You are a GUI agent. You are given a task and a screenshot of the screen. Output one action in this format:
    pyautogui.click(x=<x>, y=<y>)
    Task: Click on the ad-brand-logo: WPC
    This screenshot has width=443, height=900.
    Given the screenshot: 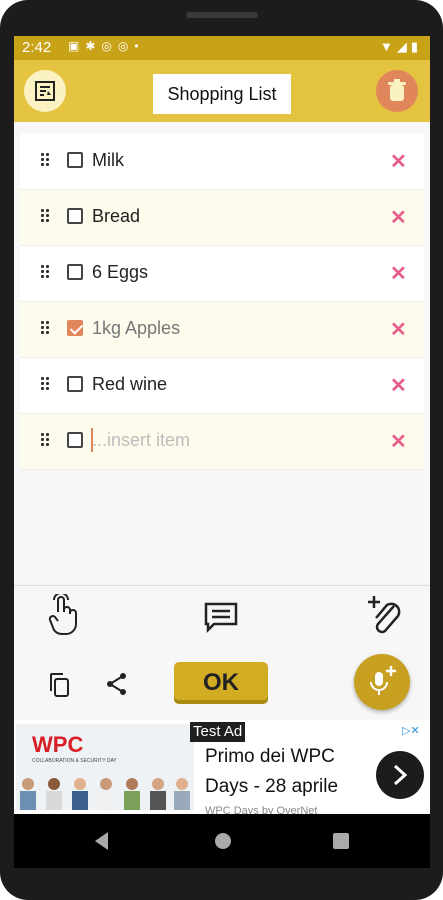 What is the action you would take?
    pyautogui.click(x=58, y=744)
    